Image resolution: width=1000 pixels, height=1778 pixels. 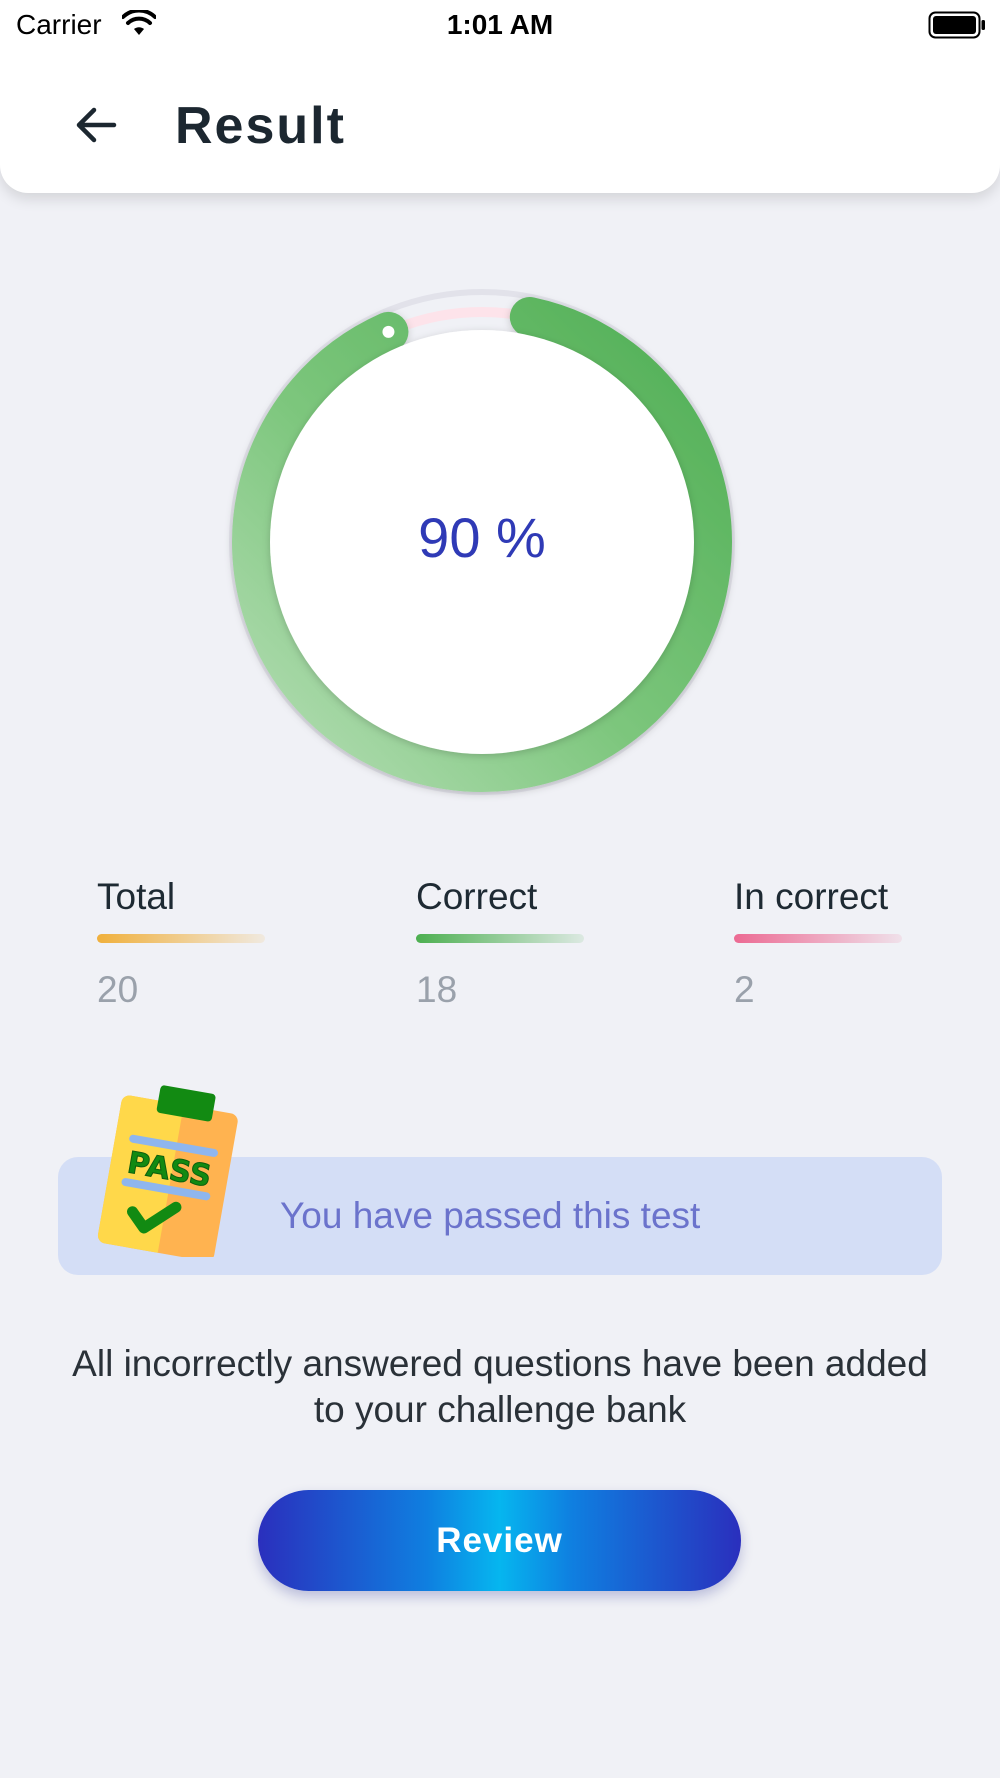 What do you see at coordinates (260, 126) in the screenshot?
I see `page-title: Result` at bounding box center [260, 126].